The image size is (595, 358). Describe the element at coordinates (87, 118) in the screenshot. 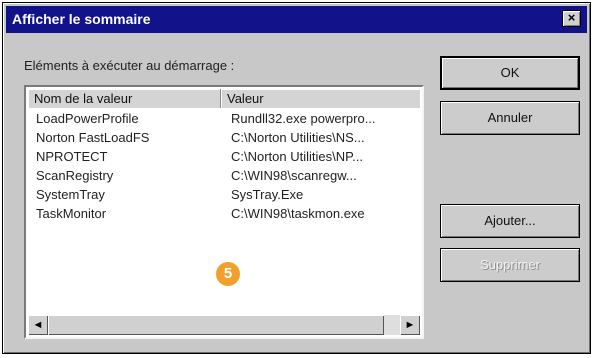

I see `item-name: LoadPowerProfile` at that location.